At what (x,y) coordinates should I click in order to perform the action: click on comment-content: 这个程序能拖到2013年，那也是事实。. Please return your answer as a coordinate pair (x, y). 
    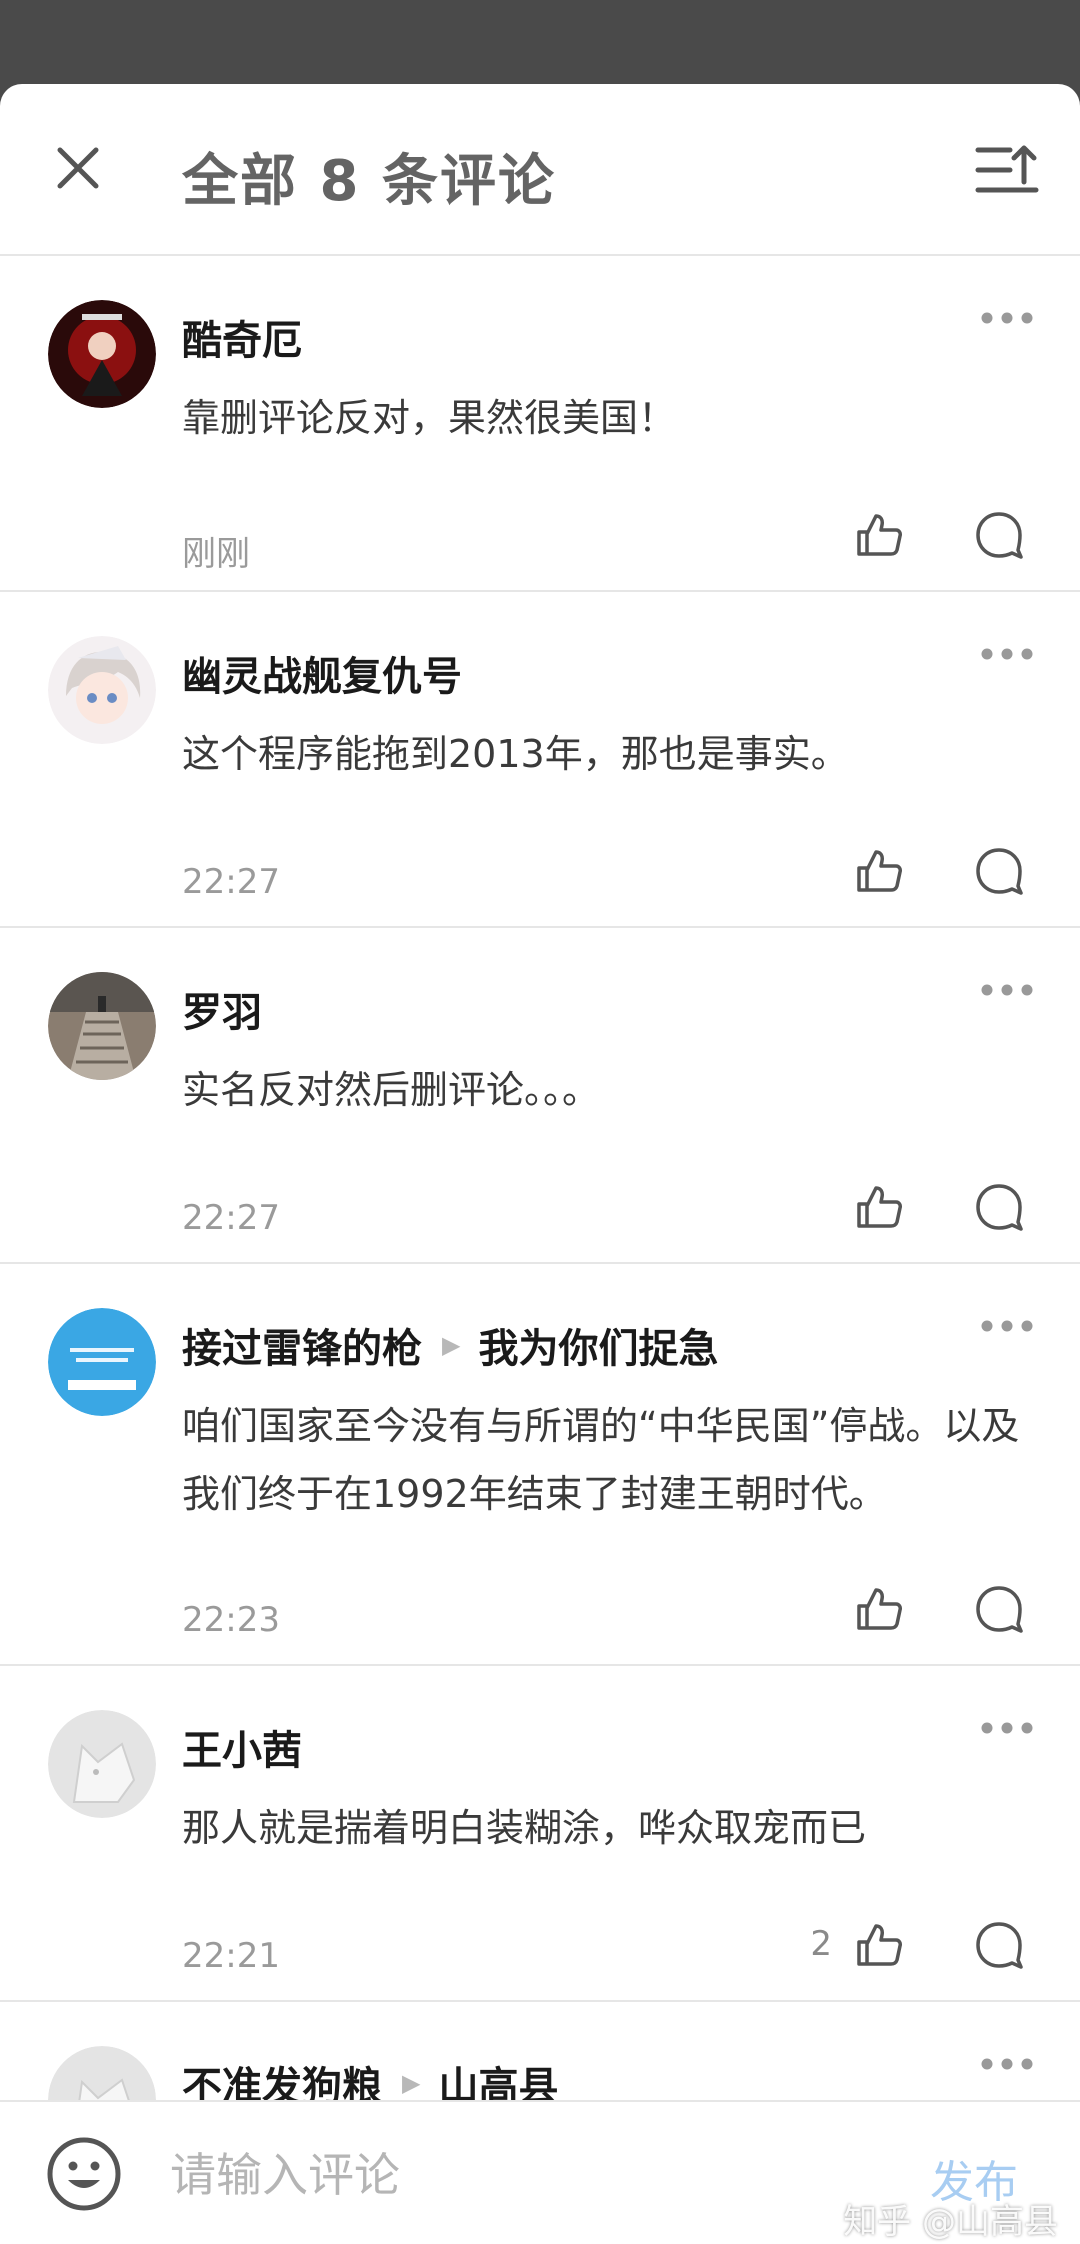
    Looking at the image, I should click on (515, 754).